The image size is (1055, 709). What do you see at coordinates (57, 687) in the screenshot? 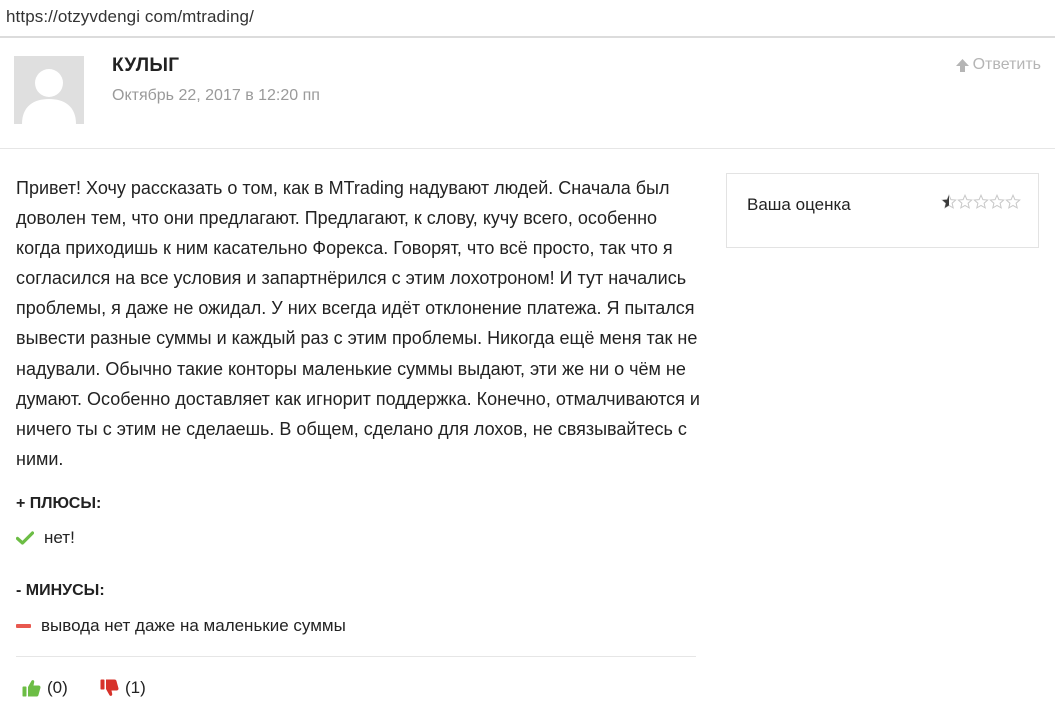
I see `like-count: (0)` at bounding box center [57, 687].